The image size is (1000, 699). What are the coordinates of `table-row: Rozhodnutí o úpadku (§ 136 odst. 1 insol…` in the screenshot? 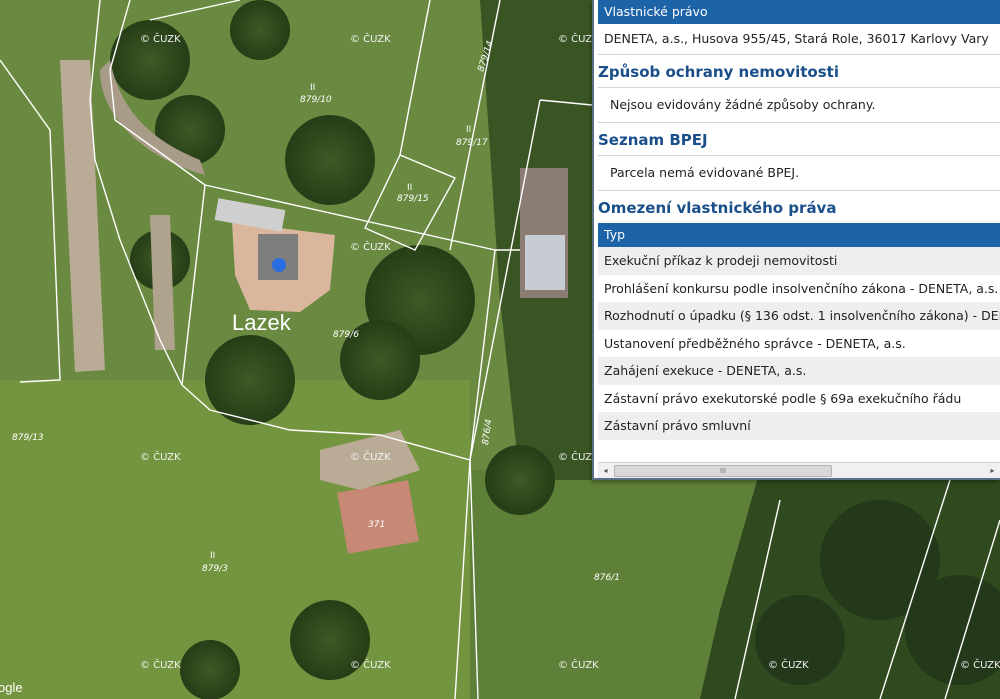 It's located at (799, 316).